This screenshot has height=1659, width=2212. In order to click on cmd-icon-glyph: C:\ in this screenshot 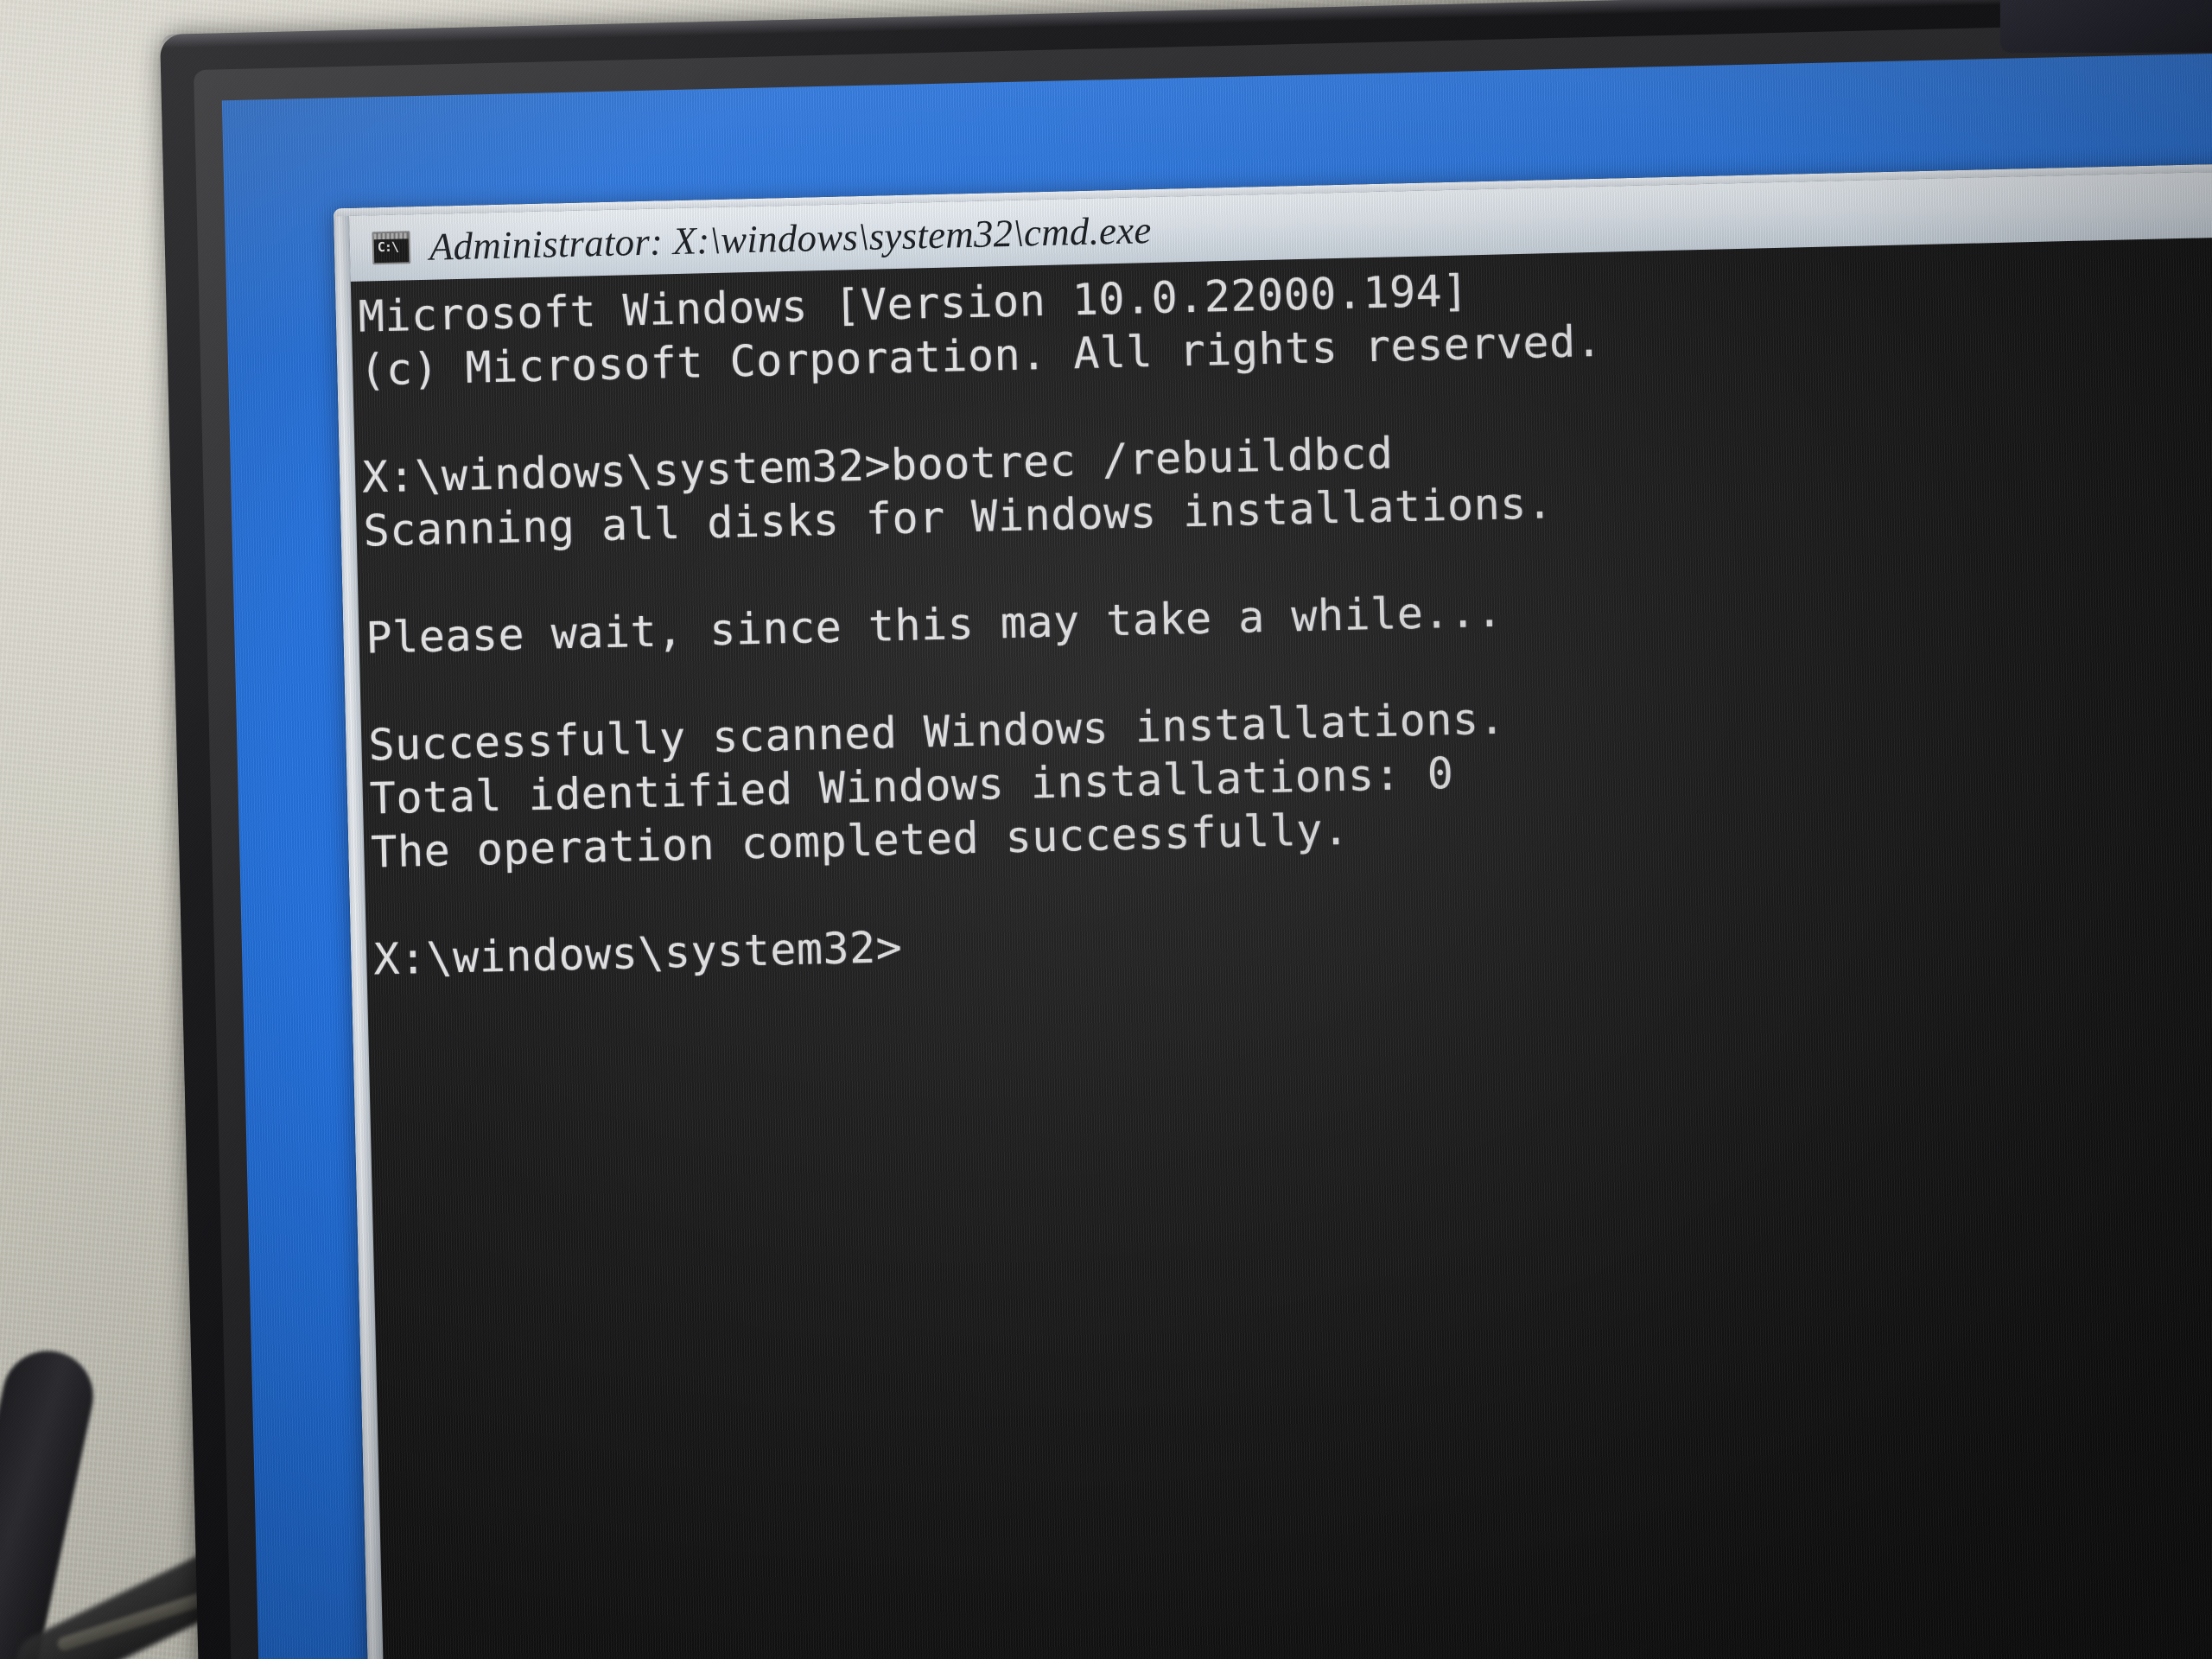, I will do `click(388, 247)`.